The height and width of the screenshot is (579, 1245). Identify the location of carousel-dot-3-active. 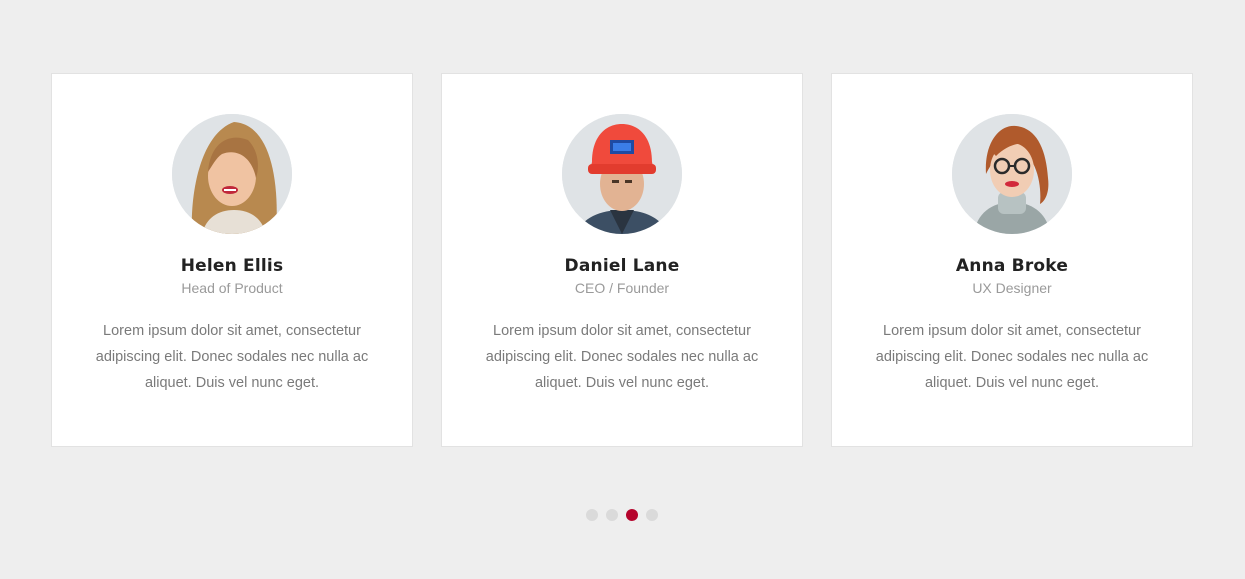
(632, 515).